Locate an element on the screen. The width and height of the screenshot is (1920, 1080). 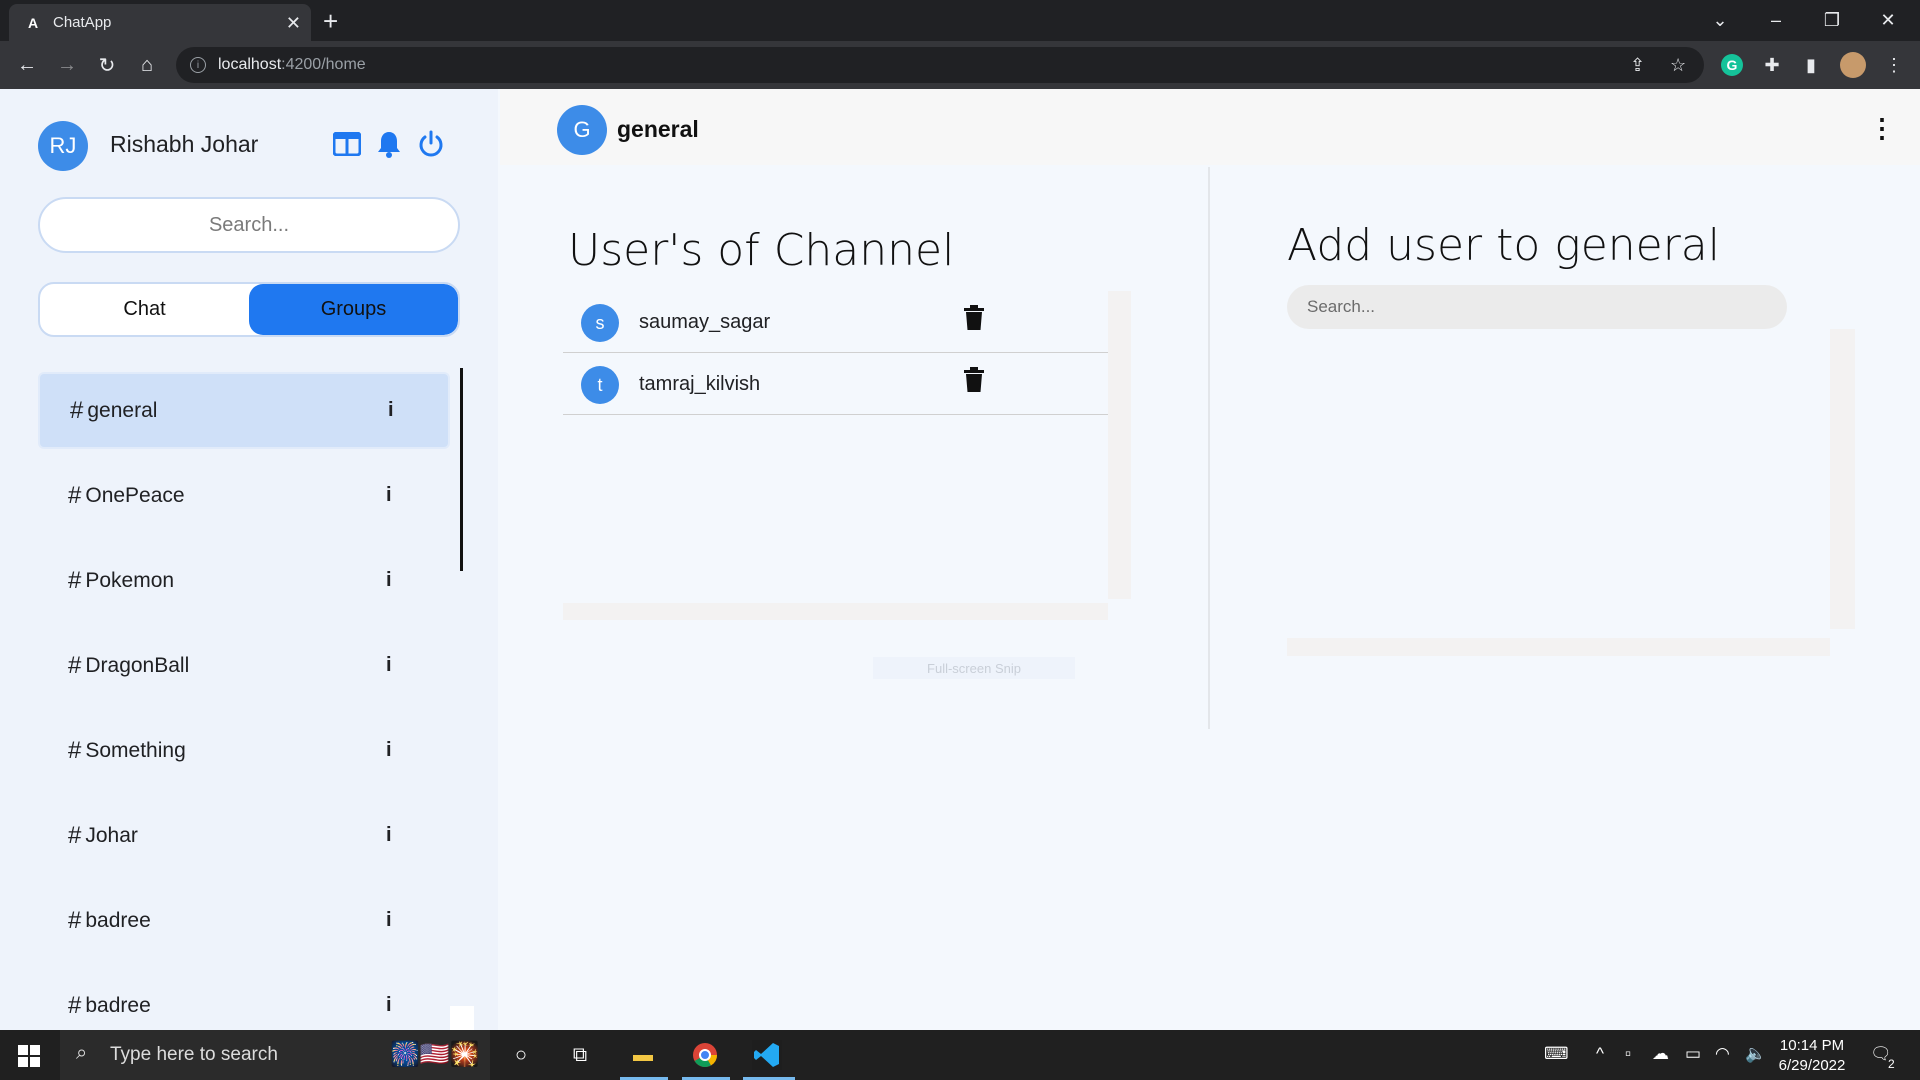
power-logout-icon is located at coordinates (431, 144).